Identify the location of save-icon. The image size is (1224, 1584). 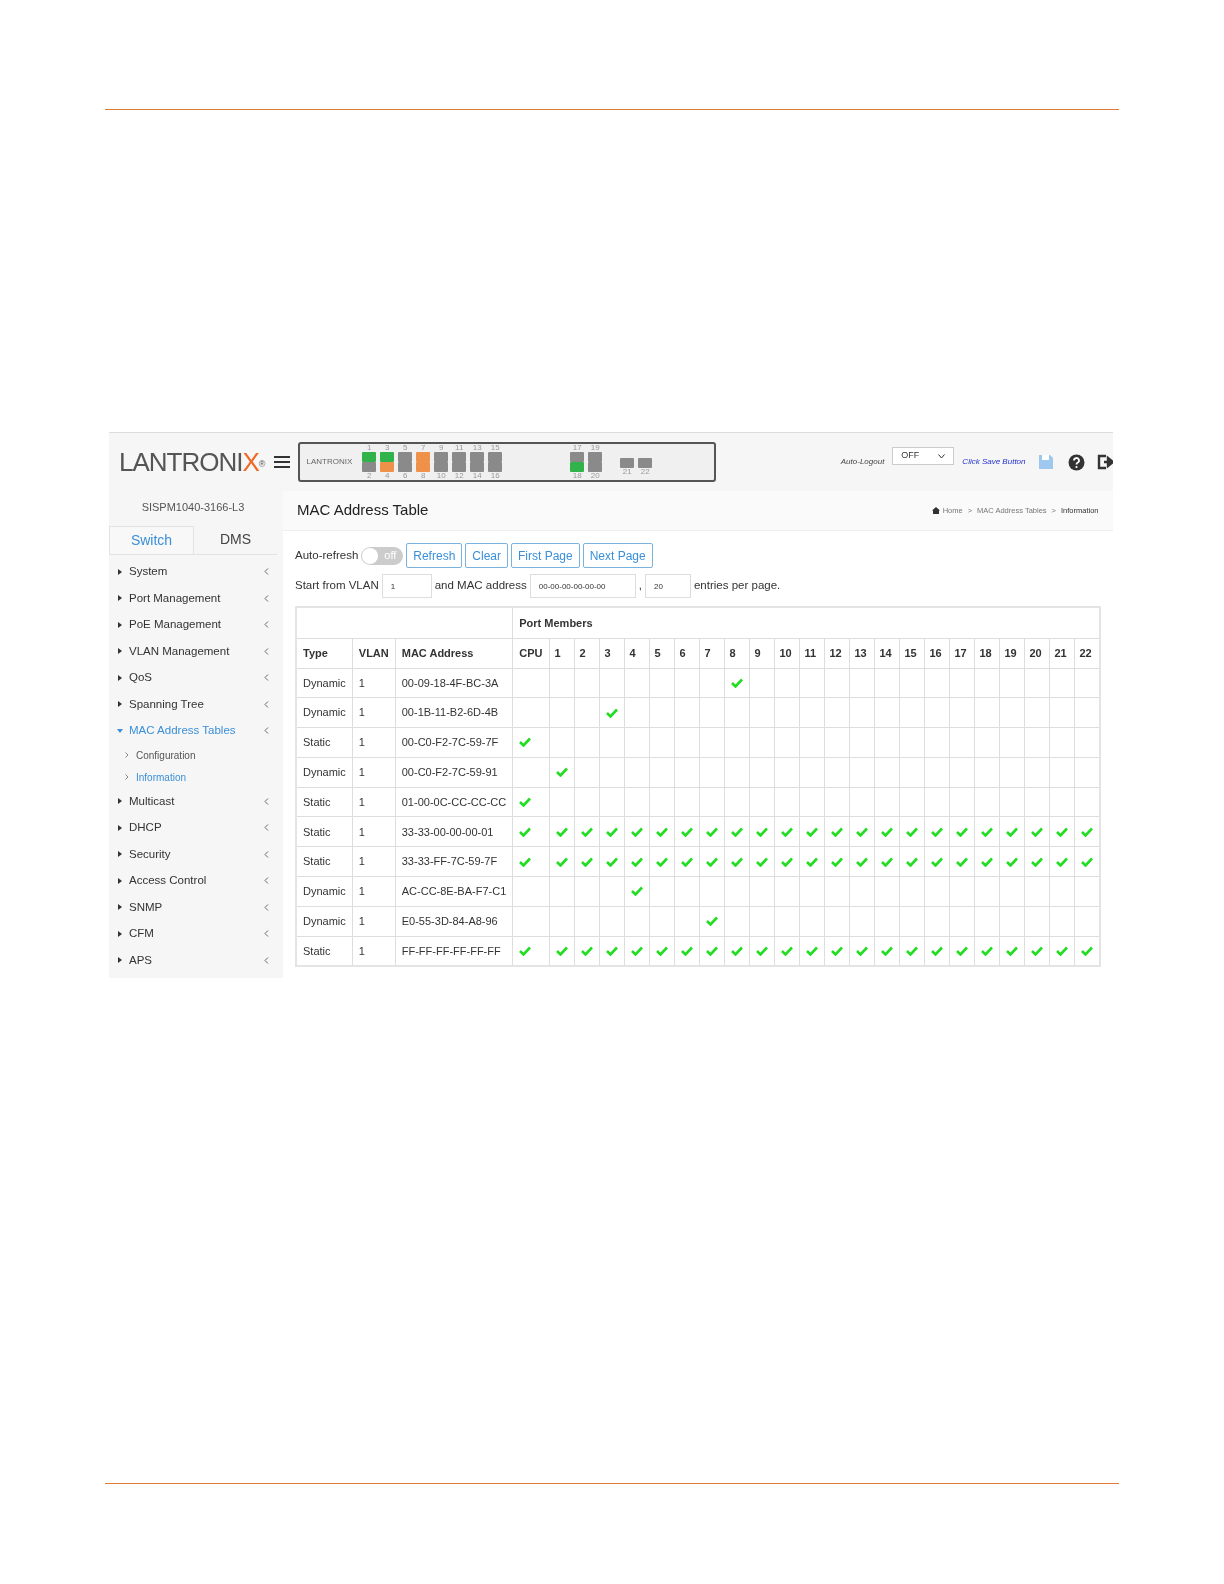
(1045, 462).